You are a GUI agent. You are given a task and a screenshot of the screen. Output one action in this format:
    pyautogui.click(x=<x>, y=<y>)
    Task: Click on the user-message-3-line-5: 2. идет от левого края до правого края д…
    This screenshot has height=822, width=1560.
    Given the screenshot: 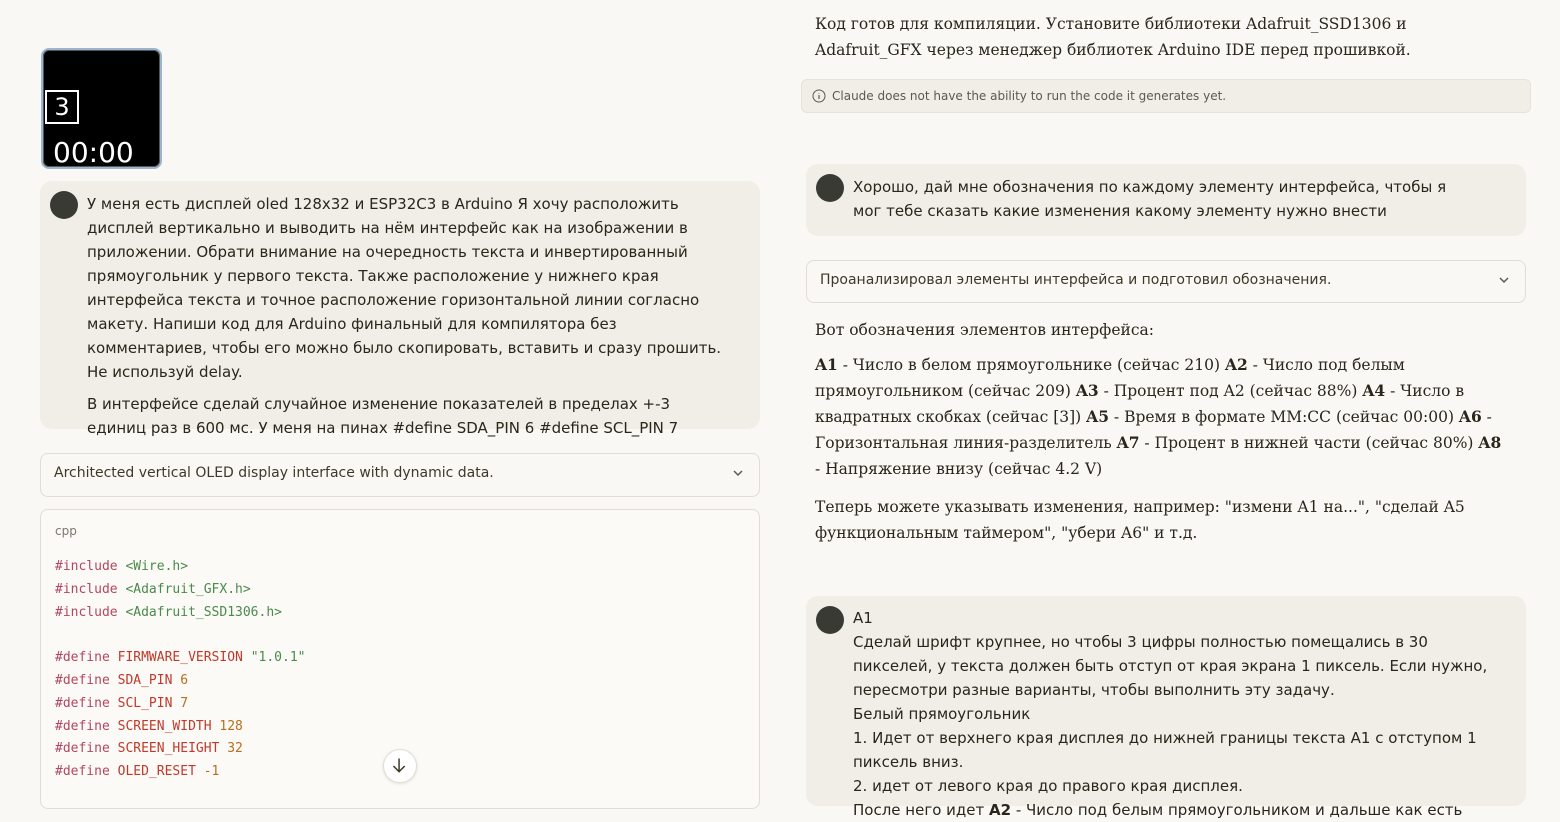 What is the action you would take?
    pyautogui.click(x=1048, y=786)
    